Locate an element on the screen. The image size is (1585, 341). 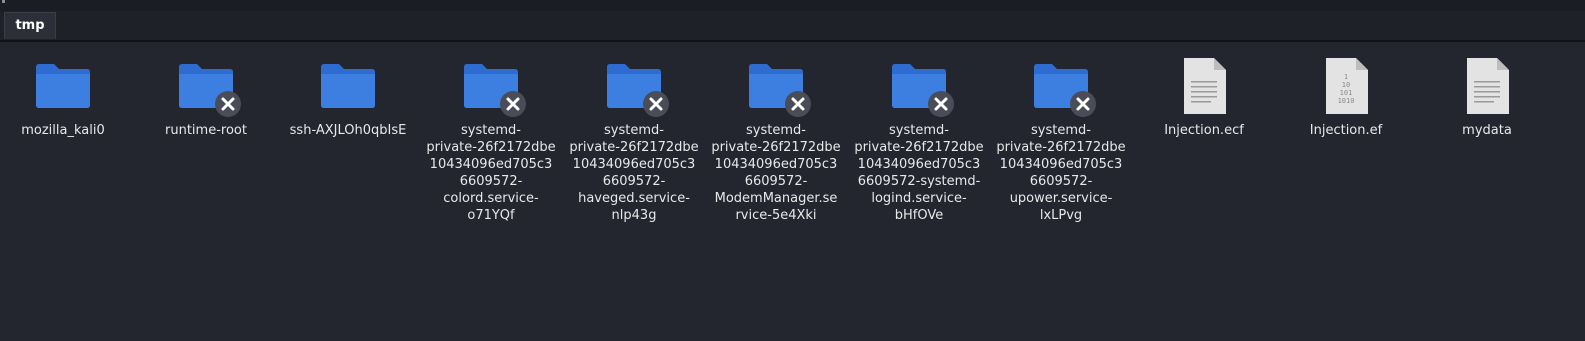
item-label: runtime-root is located at coordinates (206, 130).